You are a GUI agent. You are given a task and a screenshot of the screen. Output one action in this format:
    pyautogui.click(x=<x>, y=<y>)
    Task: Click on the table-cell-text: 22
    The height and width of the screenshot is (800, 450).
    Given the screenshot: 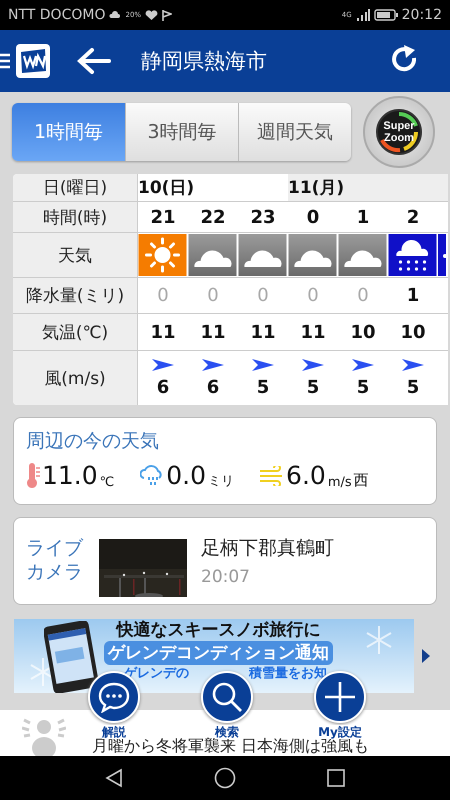 What is the action you would take?
    pyautogui.click(x=213, y=218)
    